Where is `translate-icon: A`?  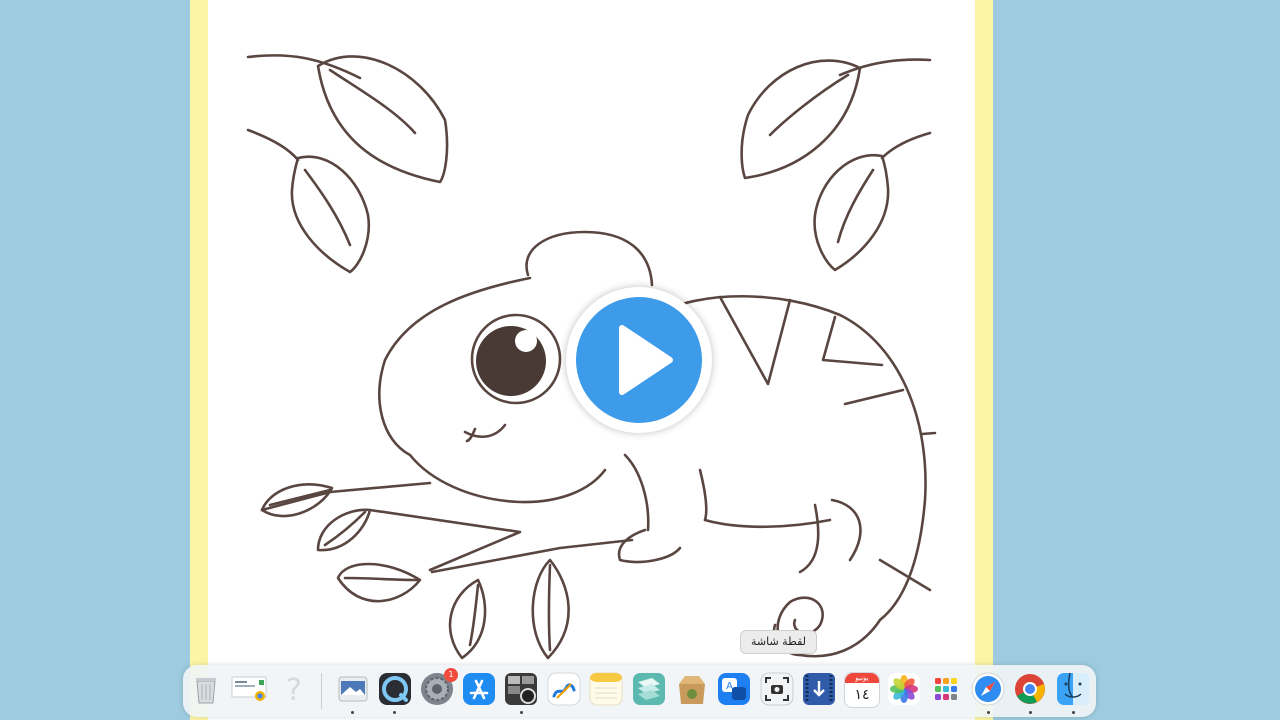 translate-icon: A is located at coordinates (734, 689).